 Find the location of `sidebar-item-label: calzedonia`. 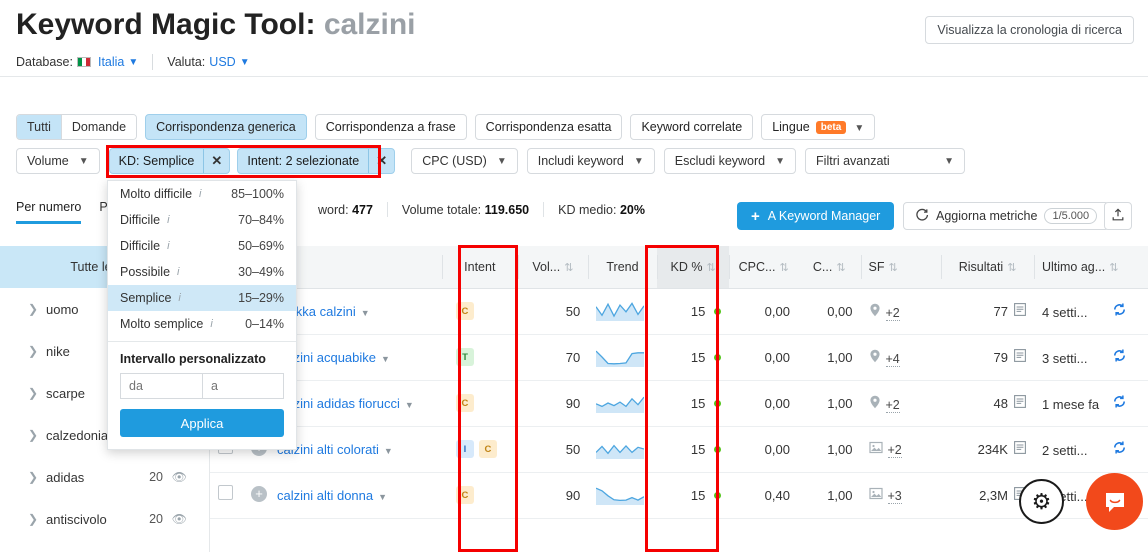

sidebar-item-label: calzedonia is located at coordinates (77, 435).